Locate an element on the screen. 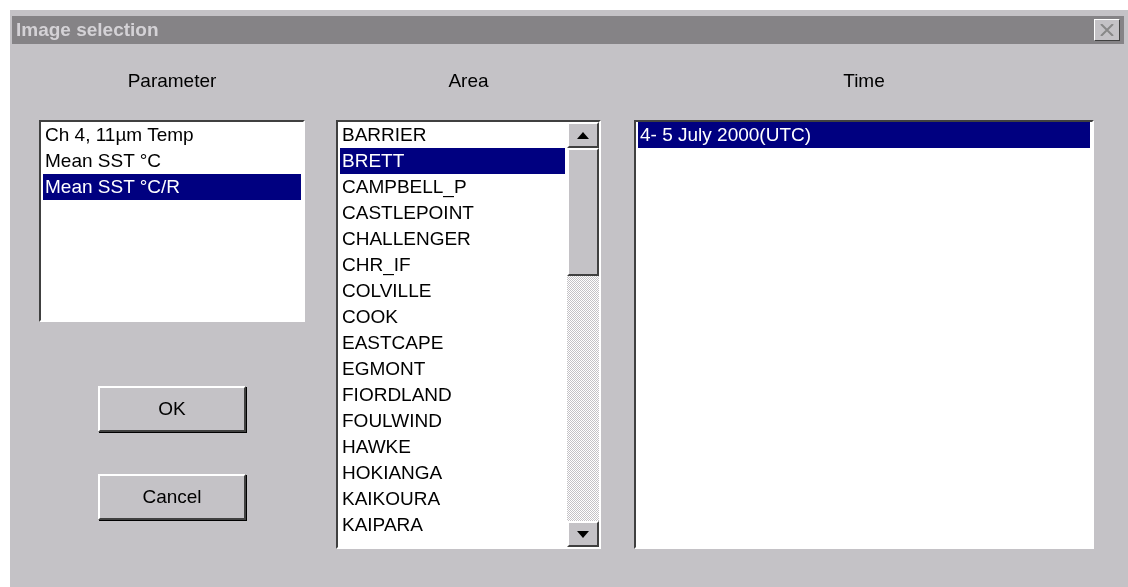 The height and width of the screenshot is (587, 1128). scroll-down-button is located at coordinates (583, 534).